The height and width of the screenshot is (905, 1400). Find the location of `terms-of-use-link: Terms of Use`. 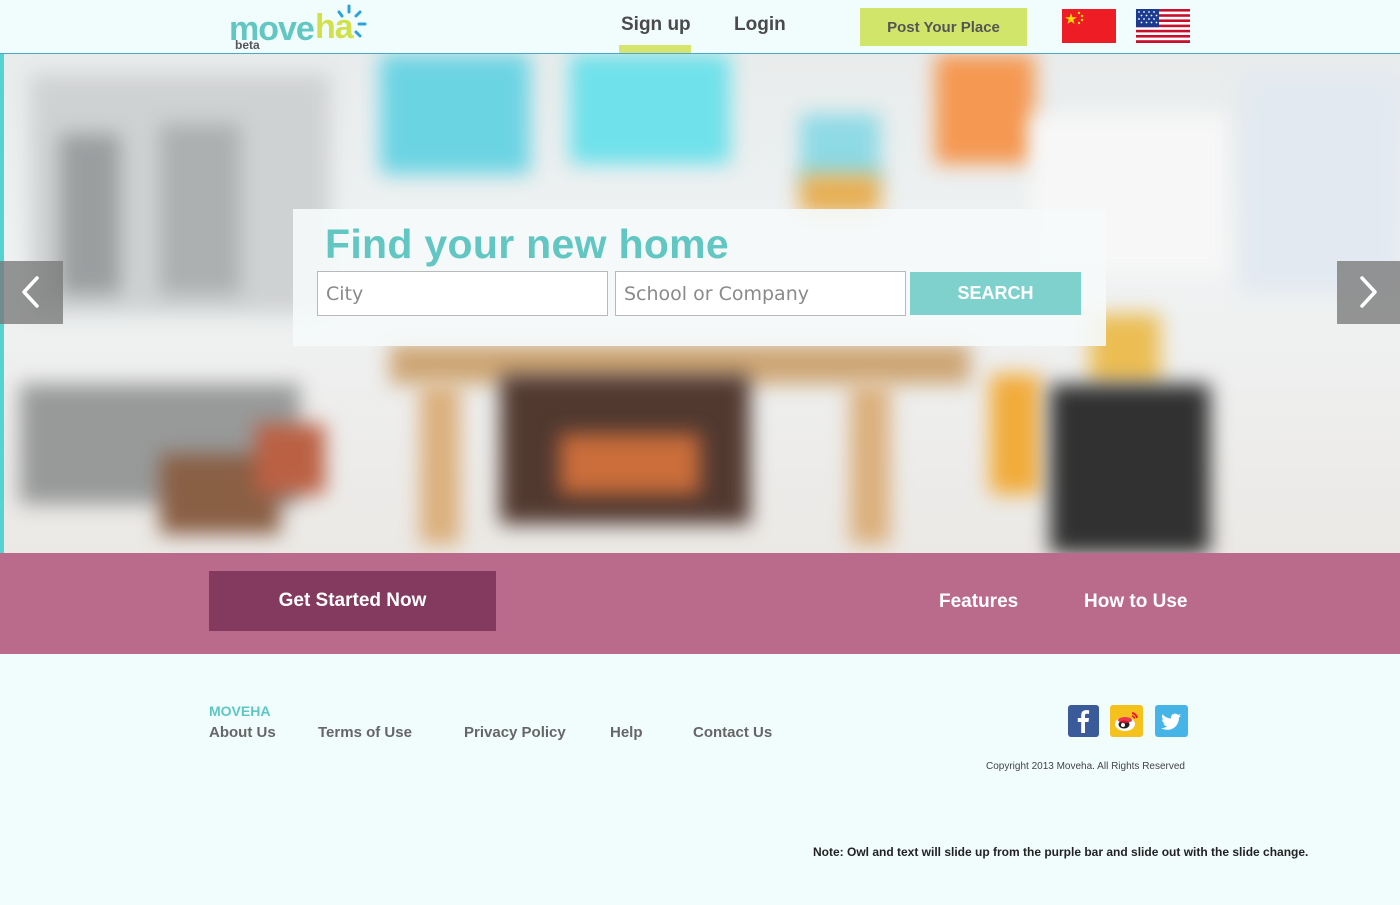

terms-of-use-link: Terms of Use is located at coordinates (365, 732).